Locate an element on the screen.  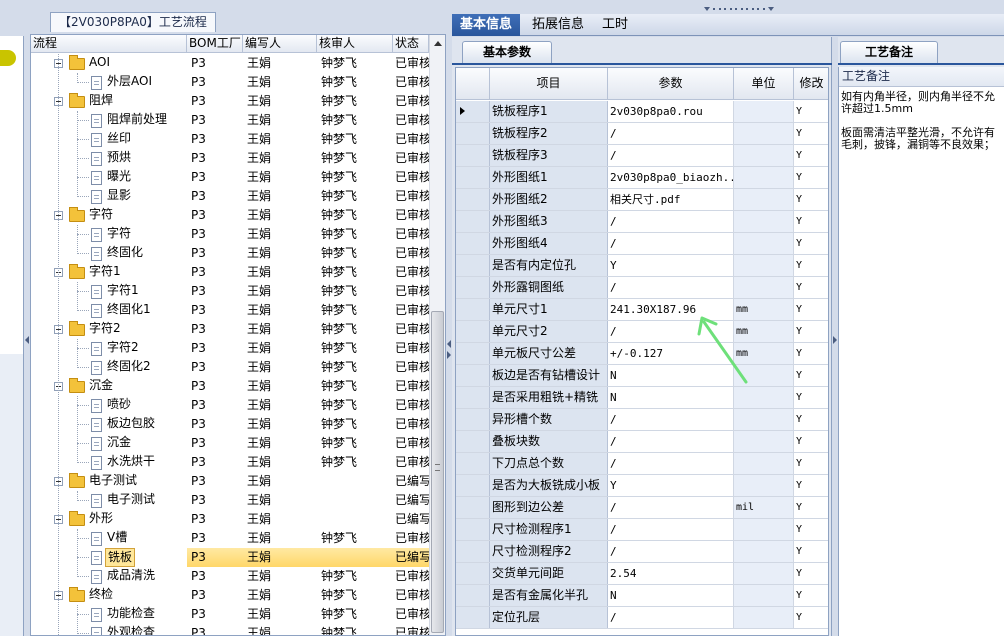
tree-node: 曝光 is located at coordinates (109, 177).